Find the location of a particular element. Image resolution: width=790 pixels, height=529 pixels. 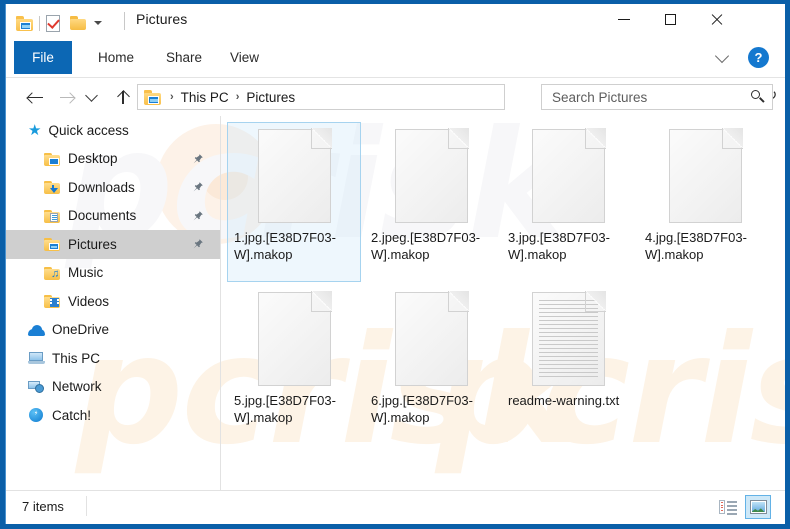

forward-button is located at coordinates (67, 97).